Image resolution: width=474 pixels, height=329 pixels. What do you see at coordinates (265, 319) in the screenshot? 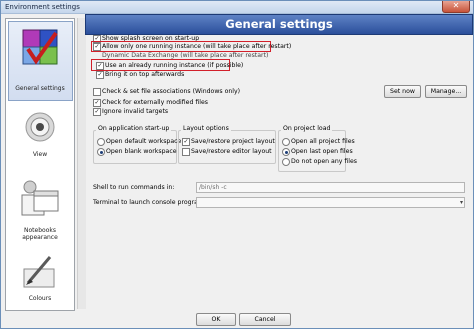
I see `cancel-button: Cancel` at bounding box center [265, 319].